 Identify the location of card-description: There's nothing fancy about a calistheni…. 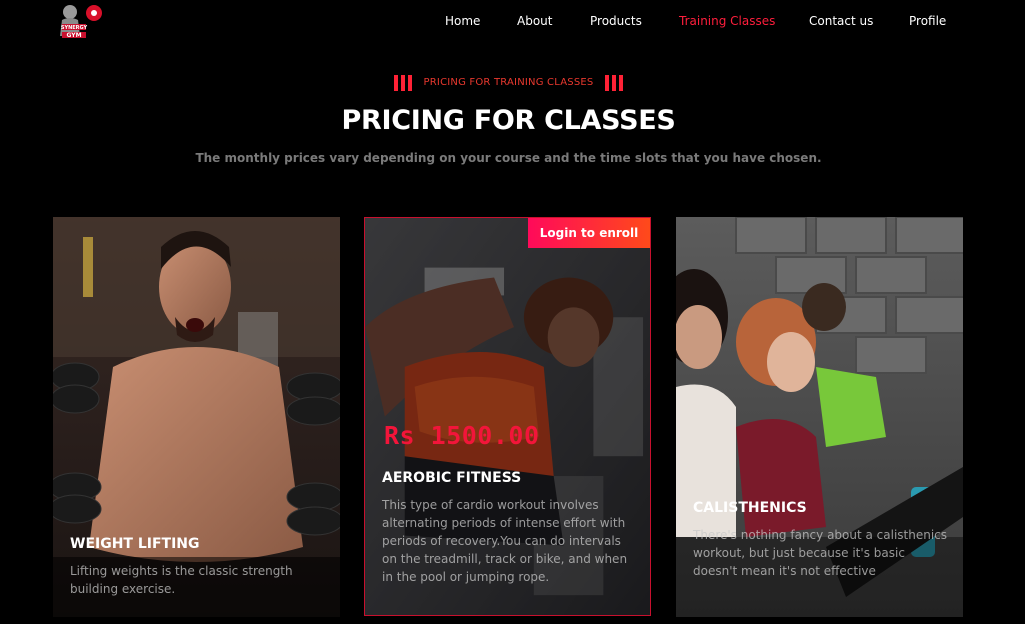
(820, 553).